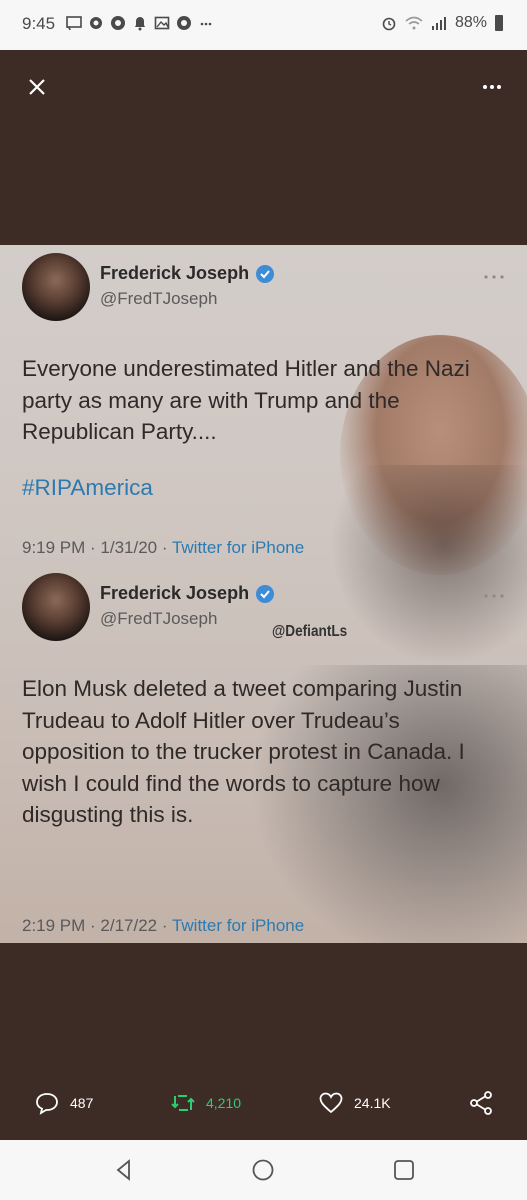 The height and width of the screenshot is (1200, 527). Describe the element at coordinates (331, 1103) in the screenshot. I see `heart-icon` at that location.